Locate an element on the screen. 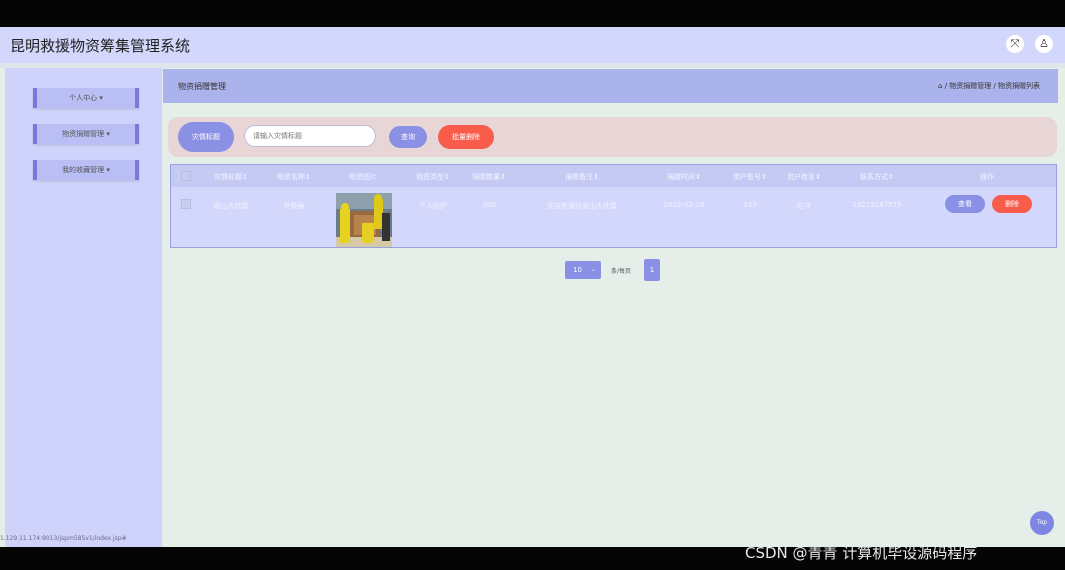 The width and height of the screenshot is (1065, 570). cell-item-type: 个人防护 is located at coordinates (433, 206).